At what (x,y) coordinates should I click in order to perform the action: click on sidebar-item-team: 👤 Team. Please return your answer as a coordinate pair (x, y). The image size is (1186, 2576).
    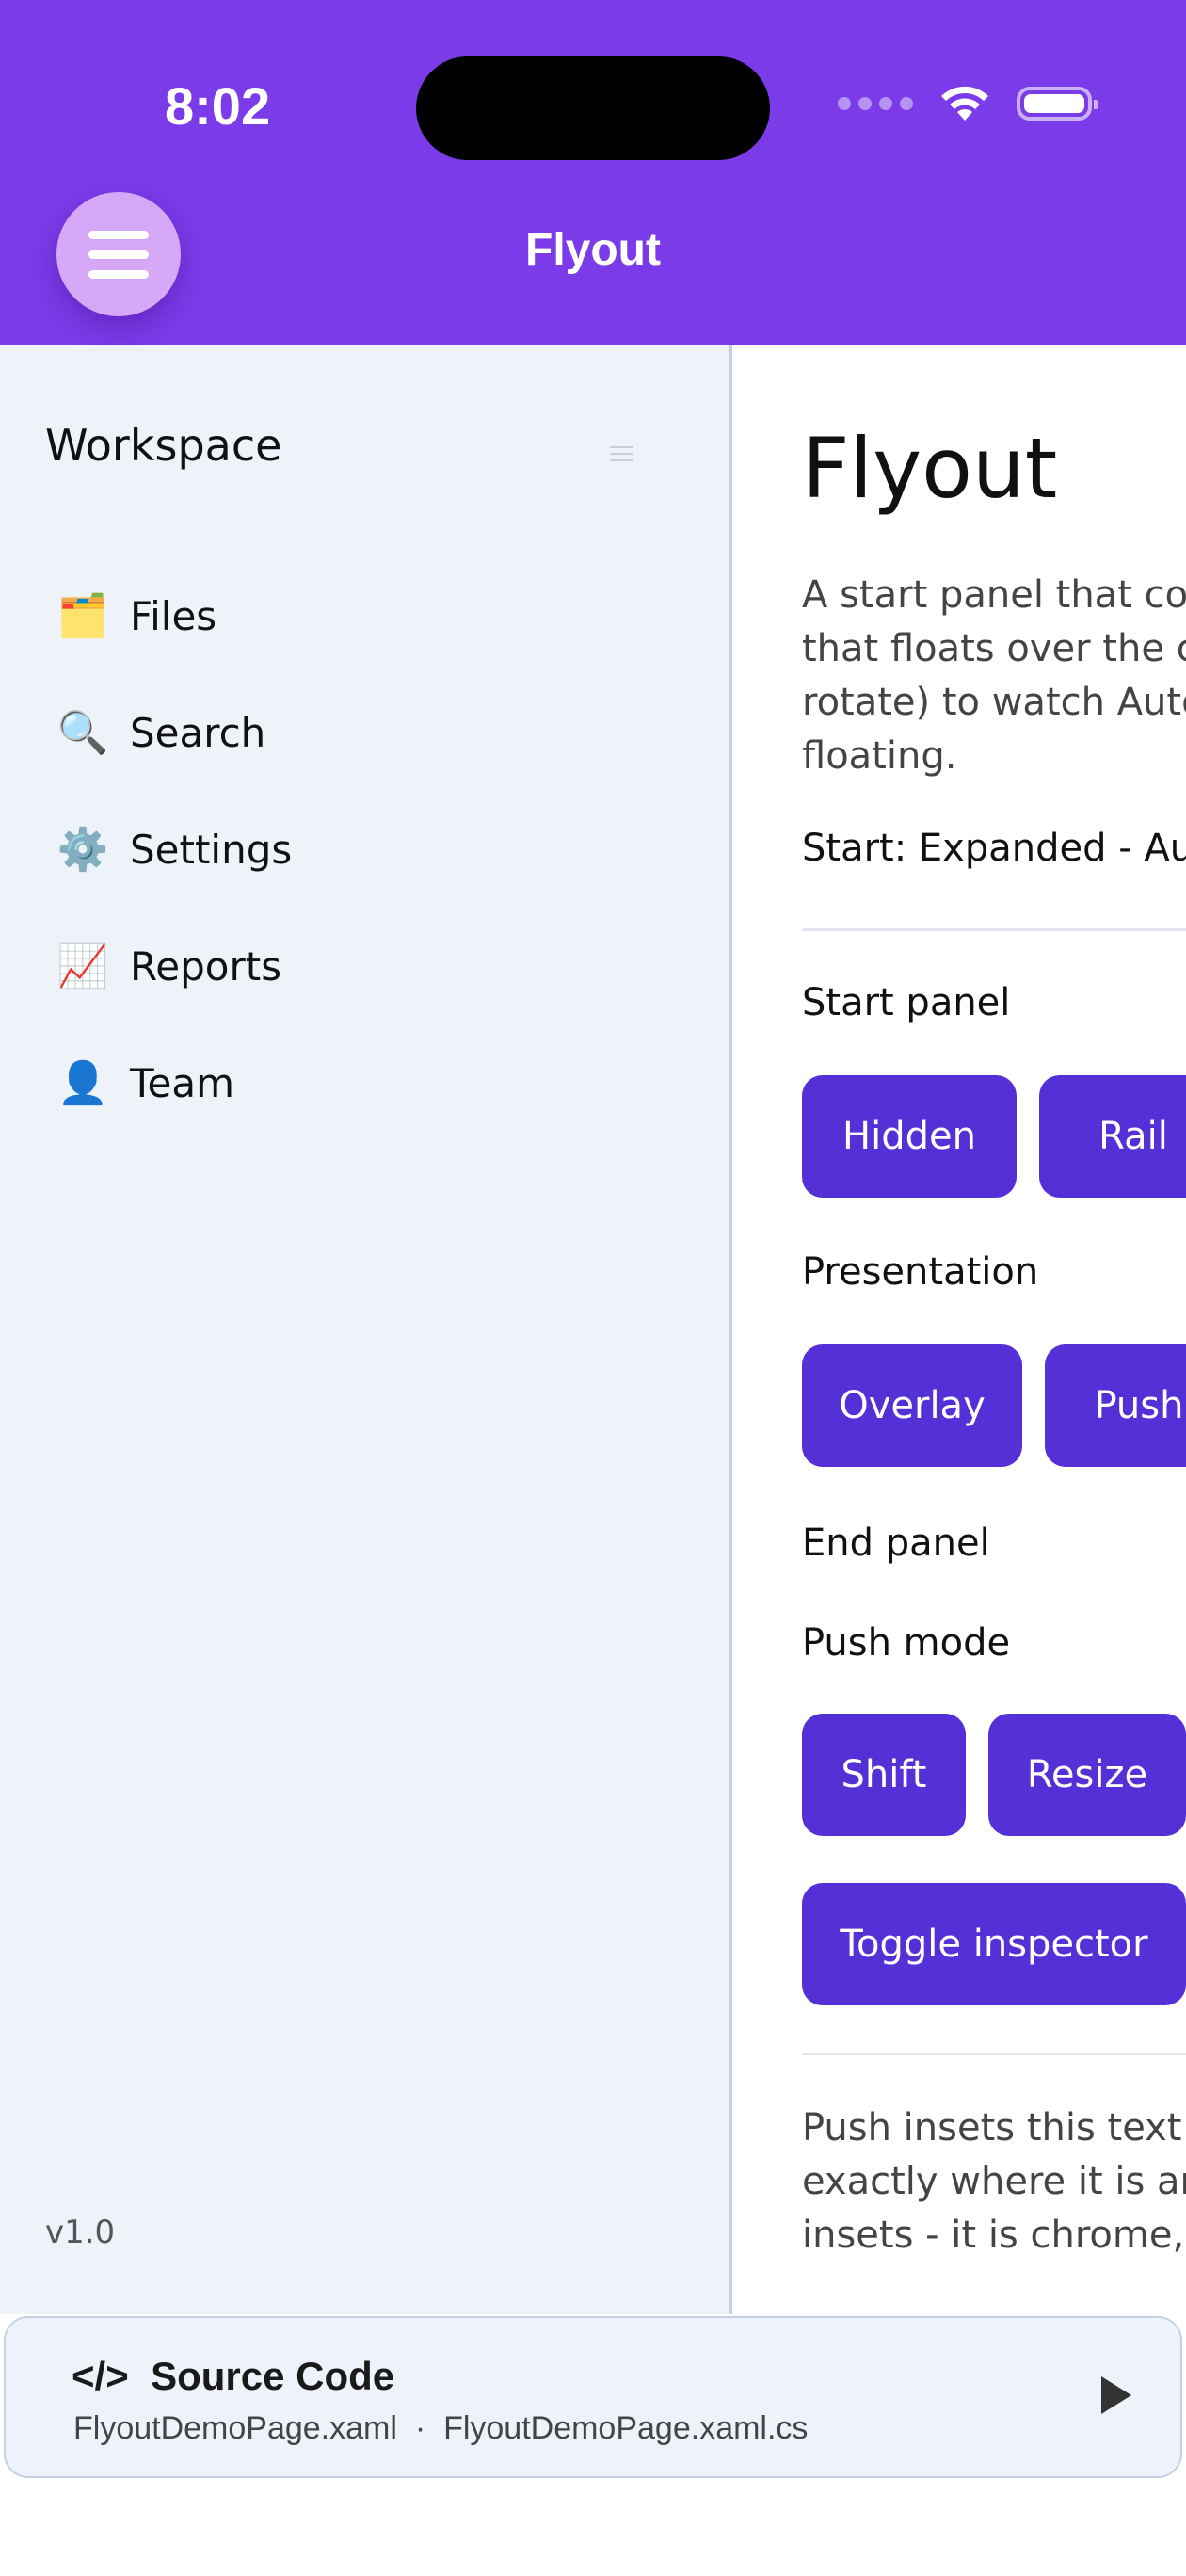
    Looking at the image, I should click on (145, 1082).